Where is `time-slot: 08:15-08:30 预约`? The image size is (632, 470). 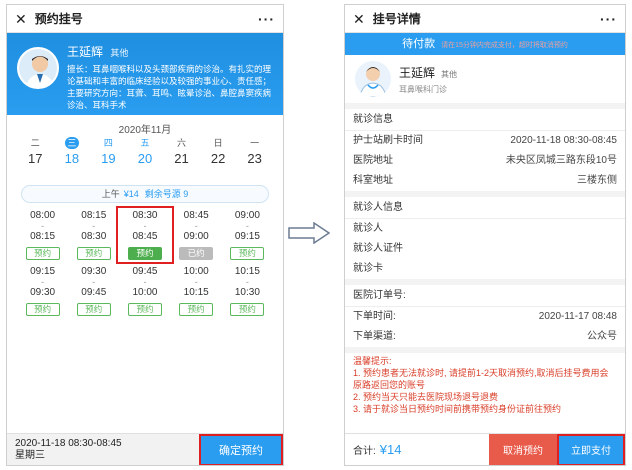
time-slot: 08:15-08:30 预约 is located at coordinates (93, 235).